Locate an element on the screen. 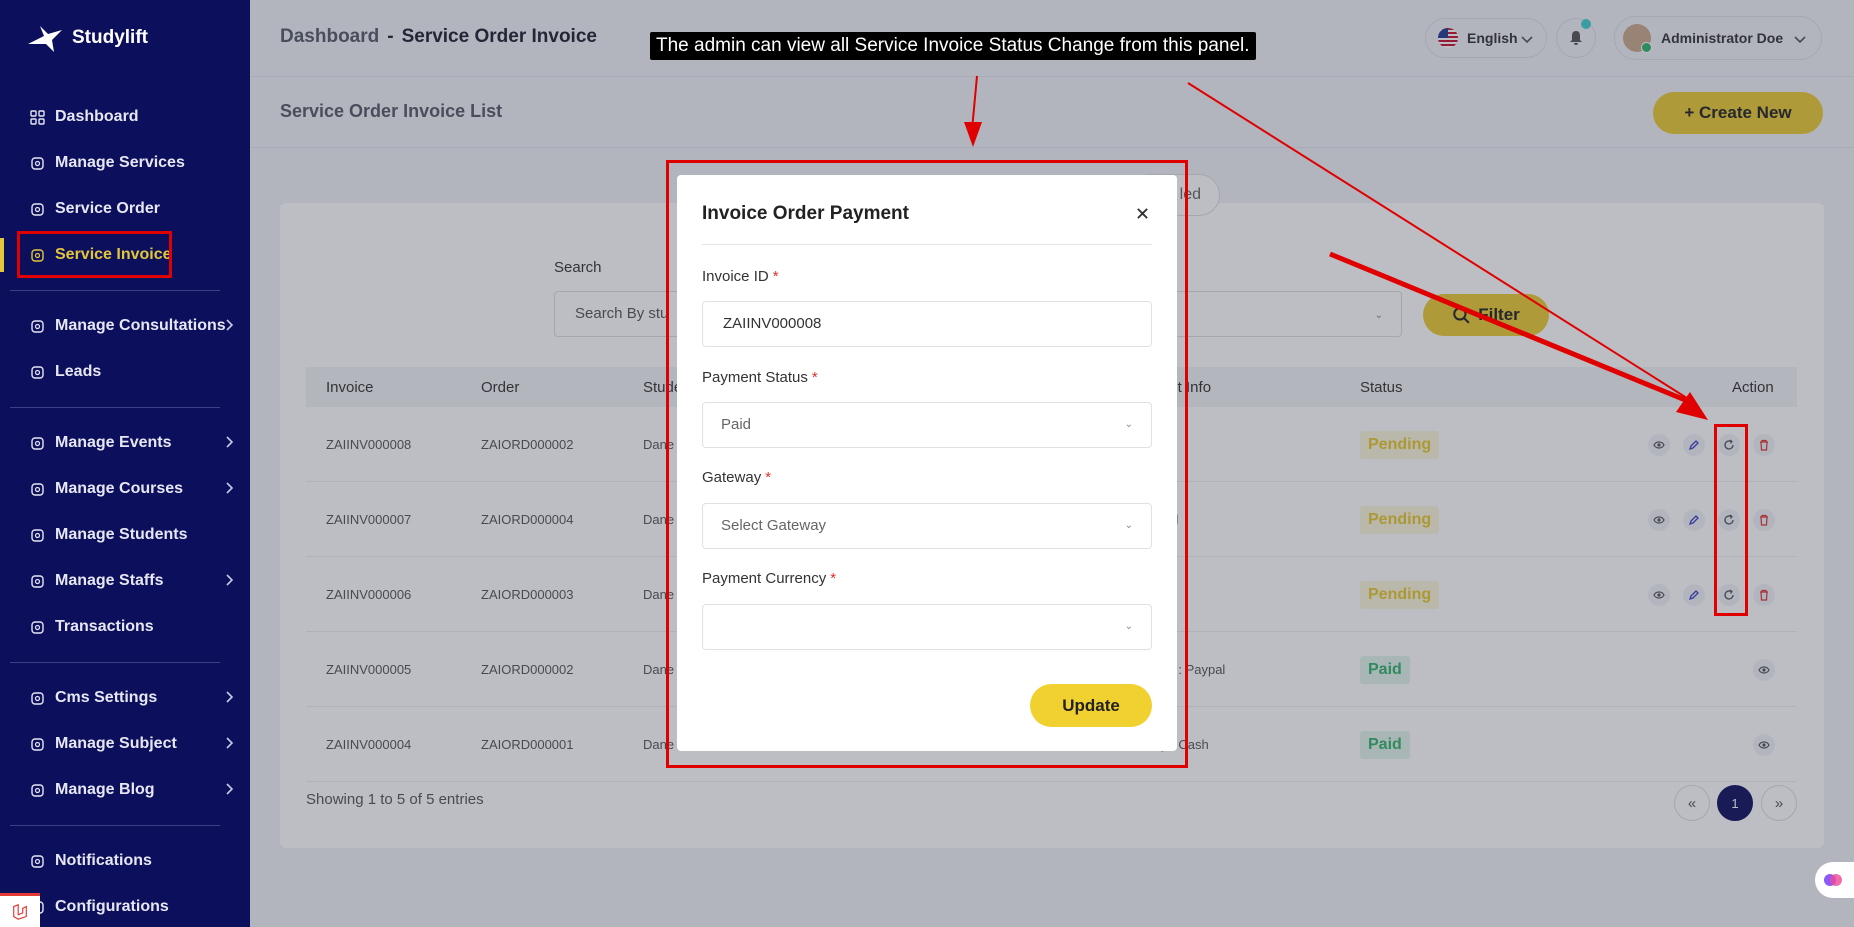 The image size is (1854, 927). sidebar-item-manage-blog: Manage Blog is located at coordinates (125, 790).